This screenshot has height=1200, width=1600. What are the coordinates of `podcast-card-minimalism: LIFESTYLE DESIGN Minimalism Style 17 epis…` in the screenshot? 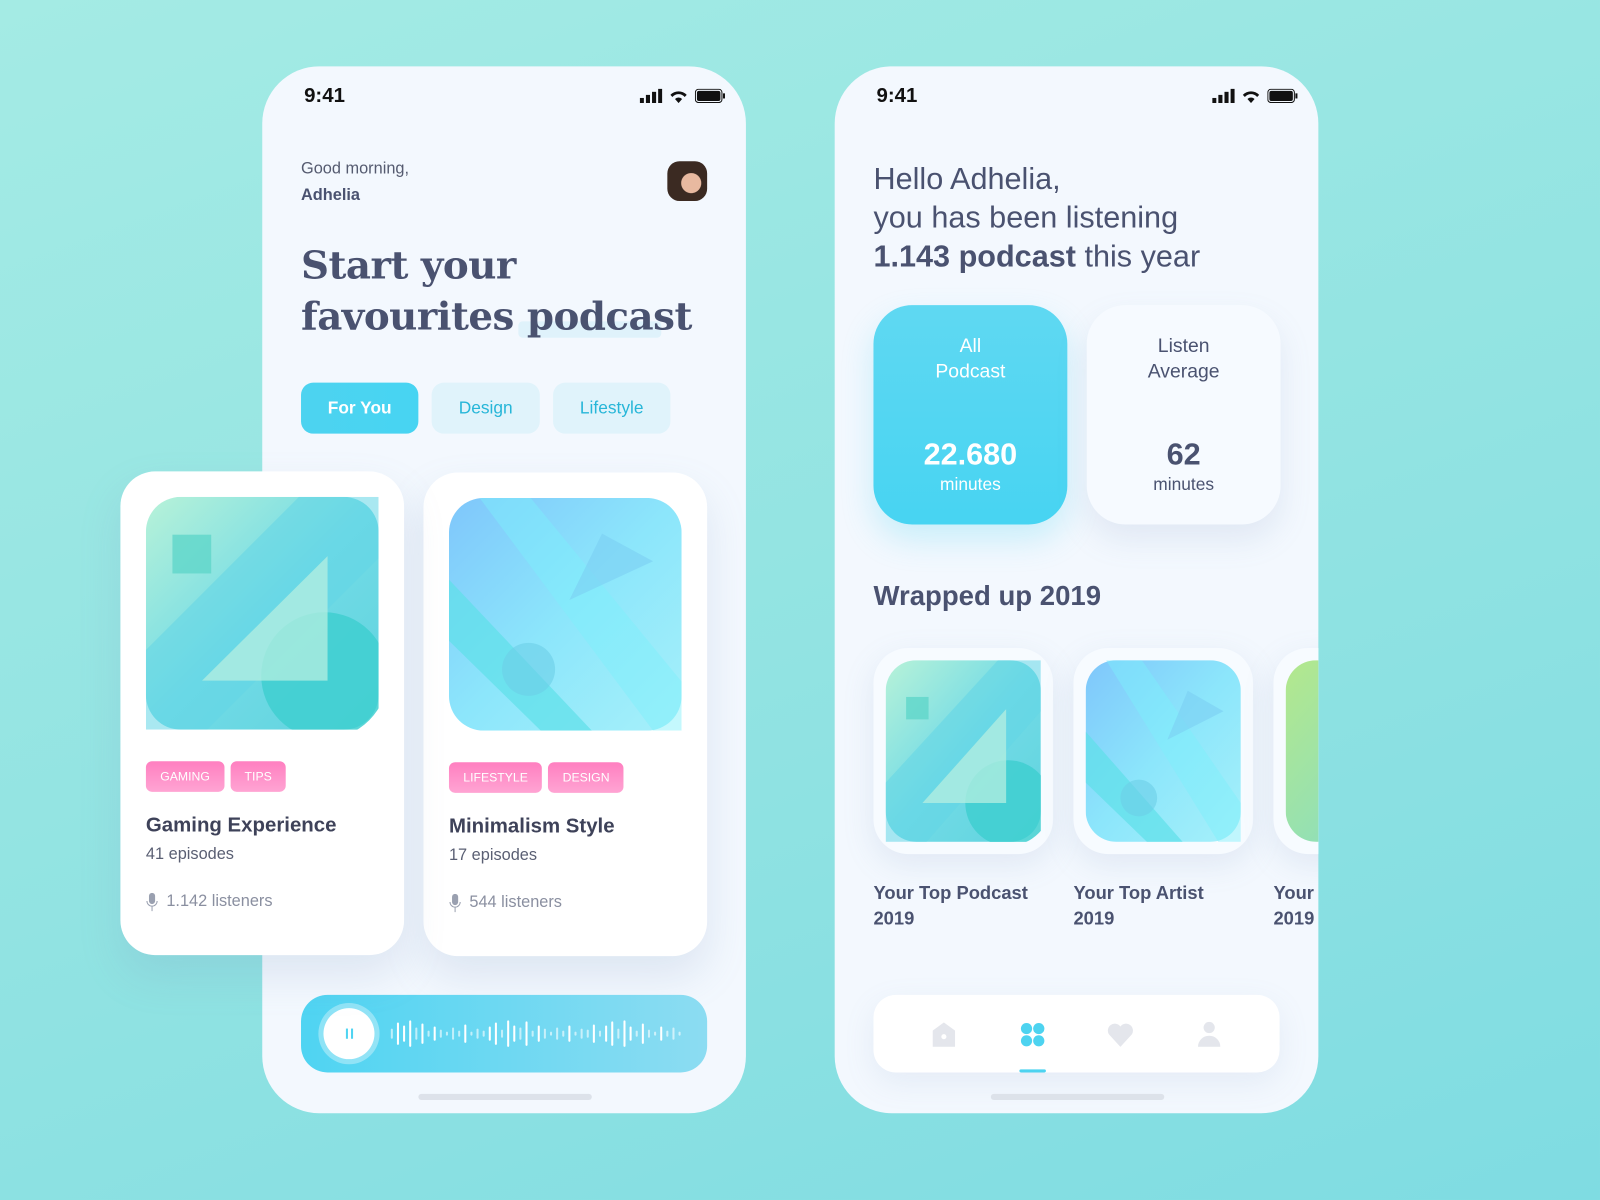 It's located at (565, 714).